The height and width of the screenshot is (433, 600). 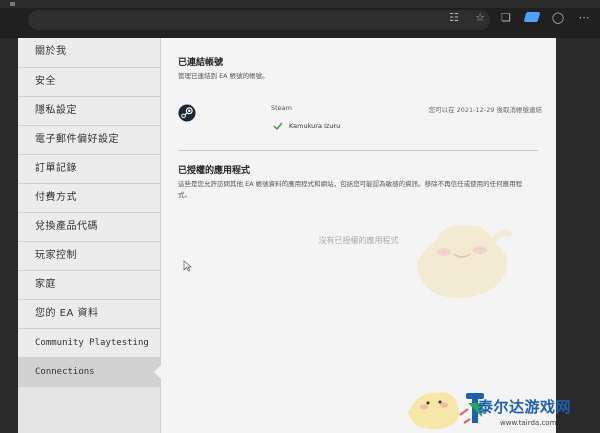 What do you see at coordinates (485, 110) in the screenshot?
I see `unlink-date-note: 您可以在 2021-12-29 後取消帳號連結` at bounding box center [485, 110].